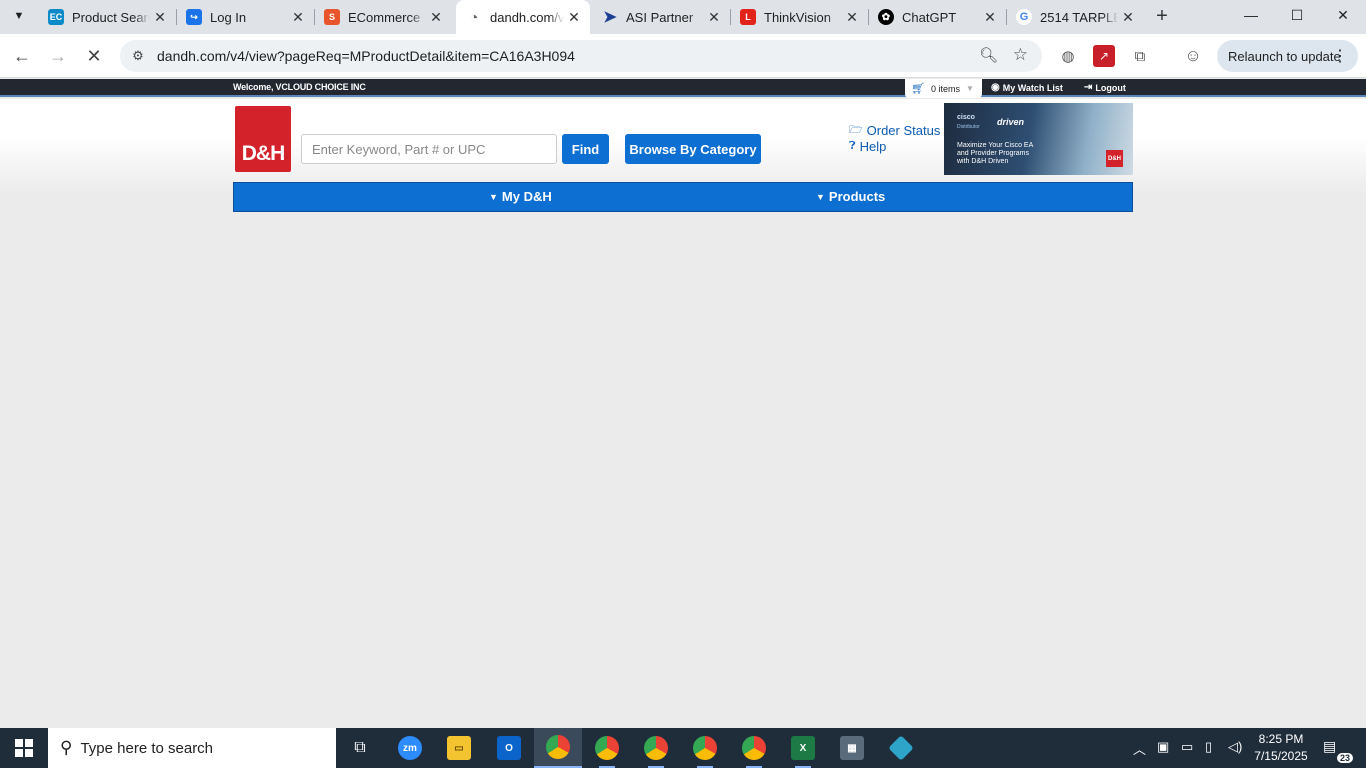 This screenshot has width=1366, height=768. Describe the element at coordinates (1287, 56) in the screenshot. I see `relaunch-button: Relaunch to update ⋮` at that location.